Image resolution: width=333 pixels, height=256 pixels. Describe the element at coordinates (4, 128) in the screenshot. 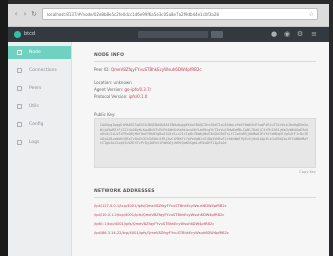

I see `screen-bezel` at that location.